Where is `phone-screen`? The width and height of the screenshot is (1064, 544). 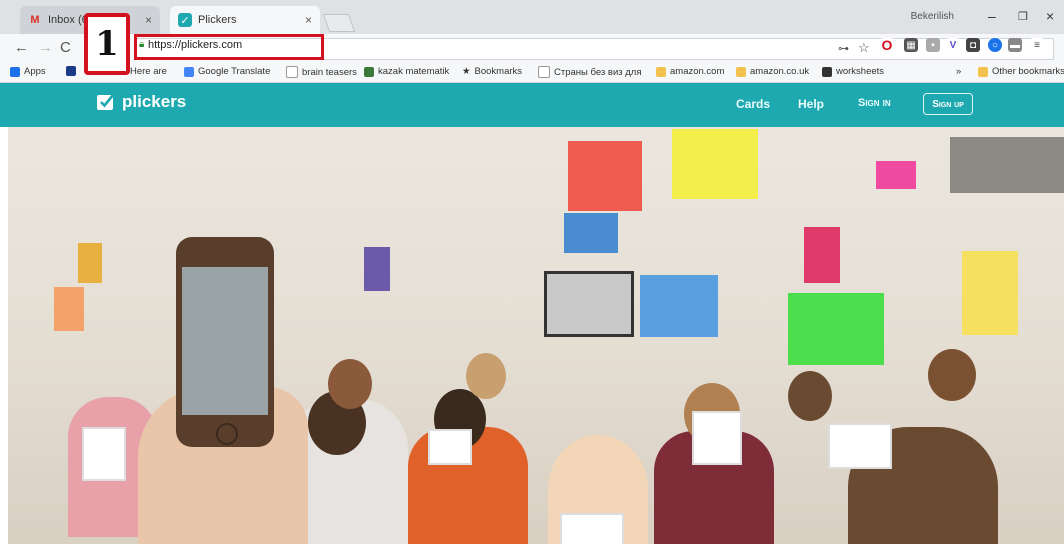
phone-screen is located at coordinates (225, 341).